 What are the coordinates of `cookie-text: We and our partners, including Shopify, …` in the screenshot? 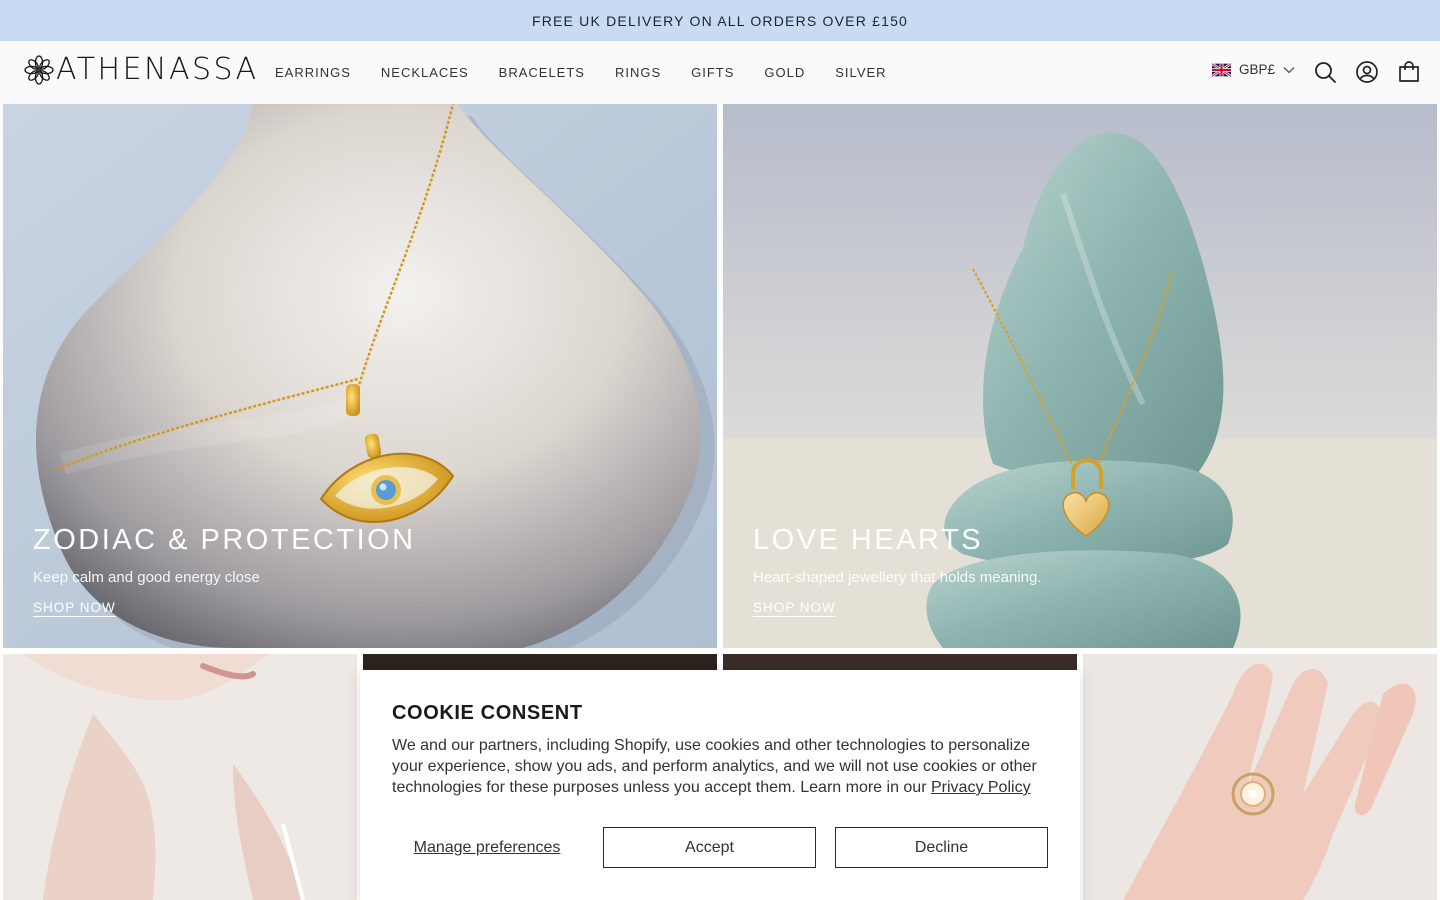 It's located at (720, 766).